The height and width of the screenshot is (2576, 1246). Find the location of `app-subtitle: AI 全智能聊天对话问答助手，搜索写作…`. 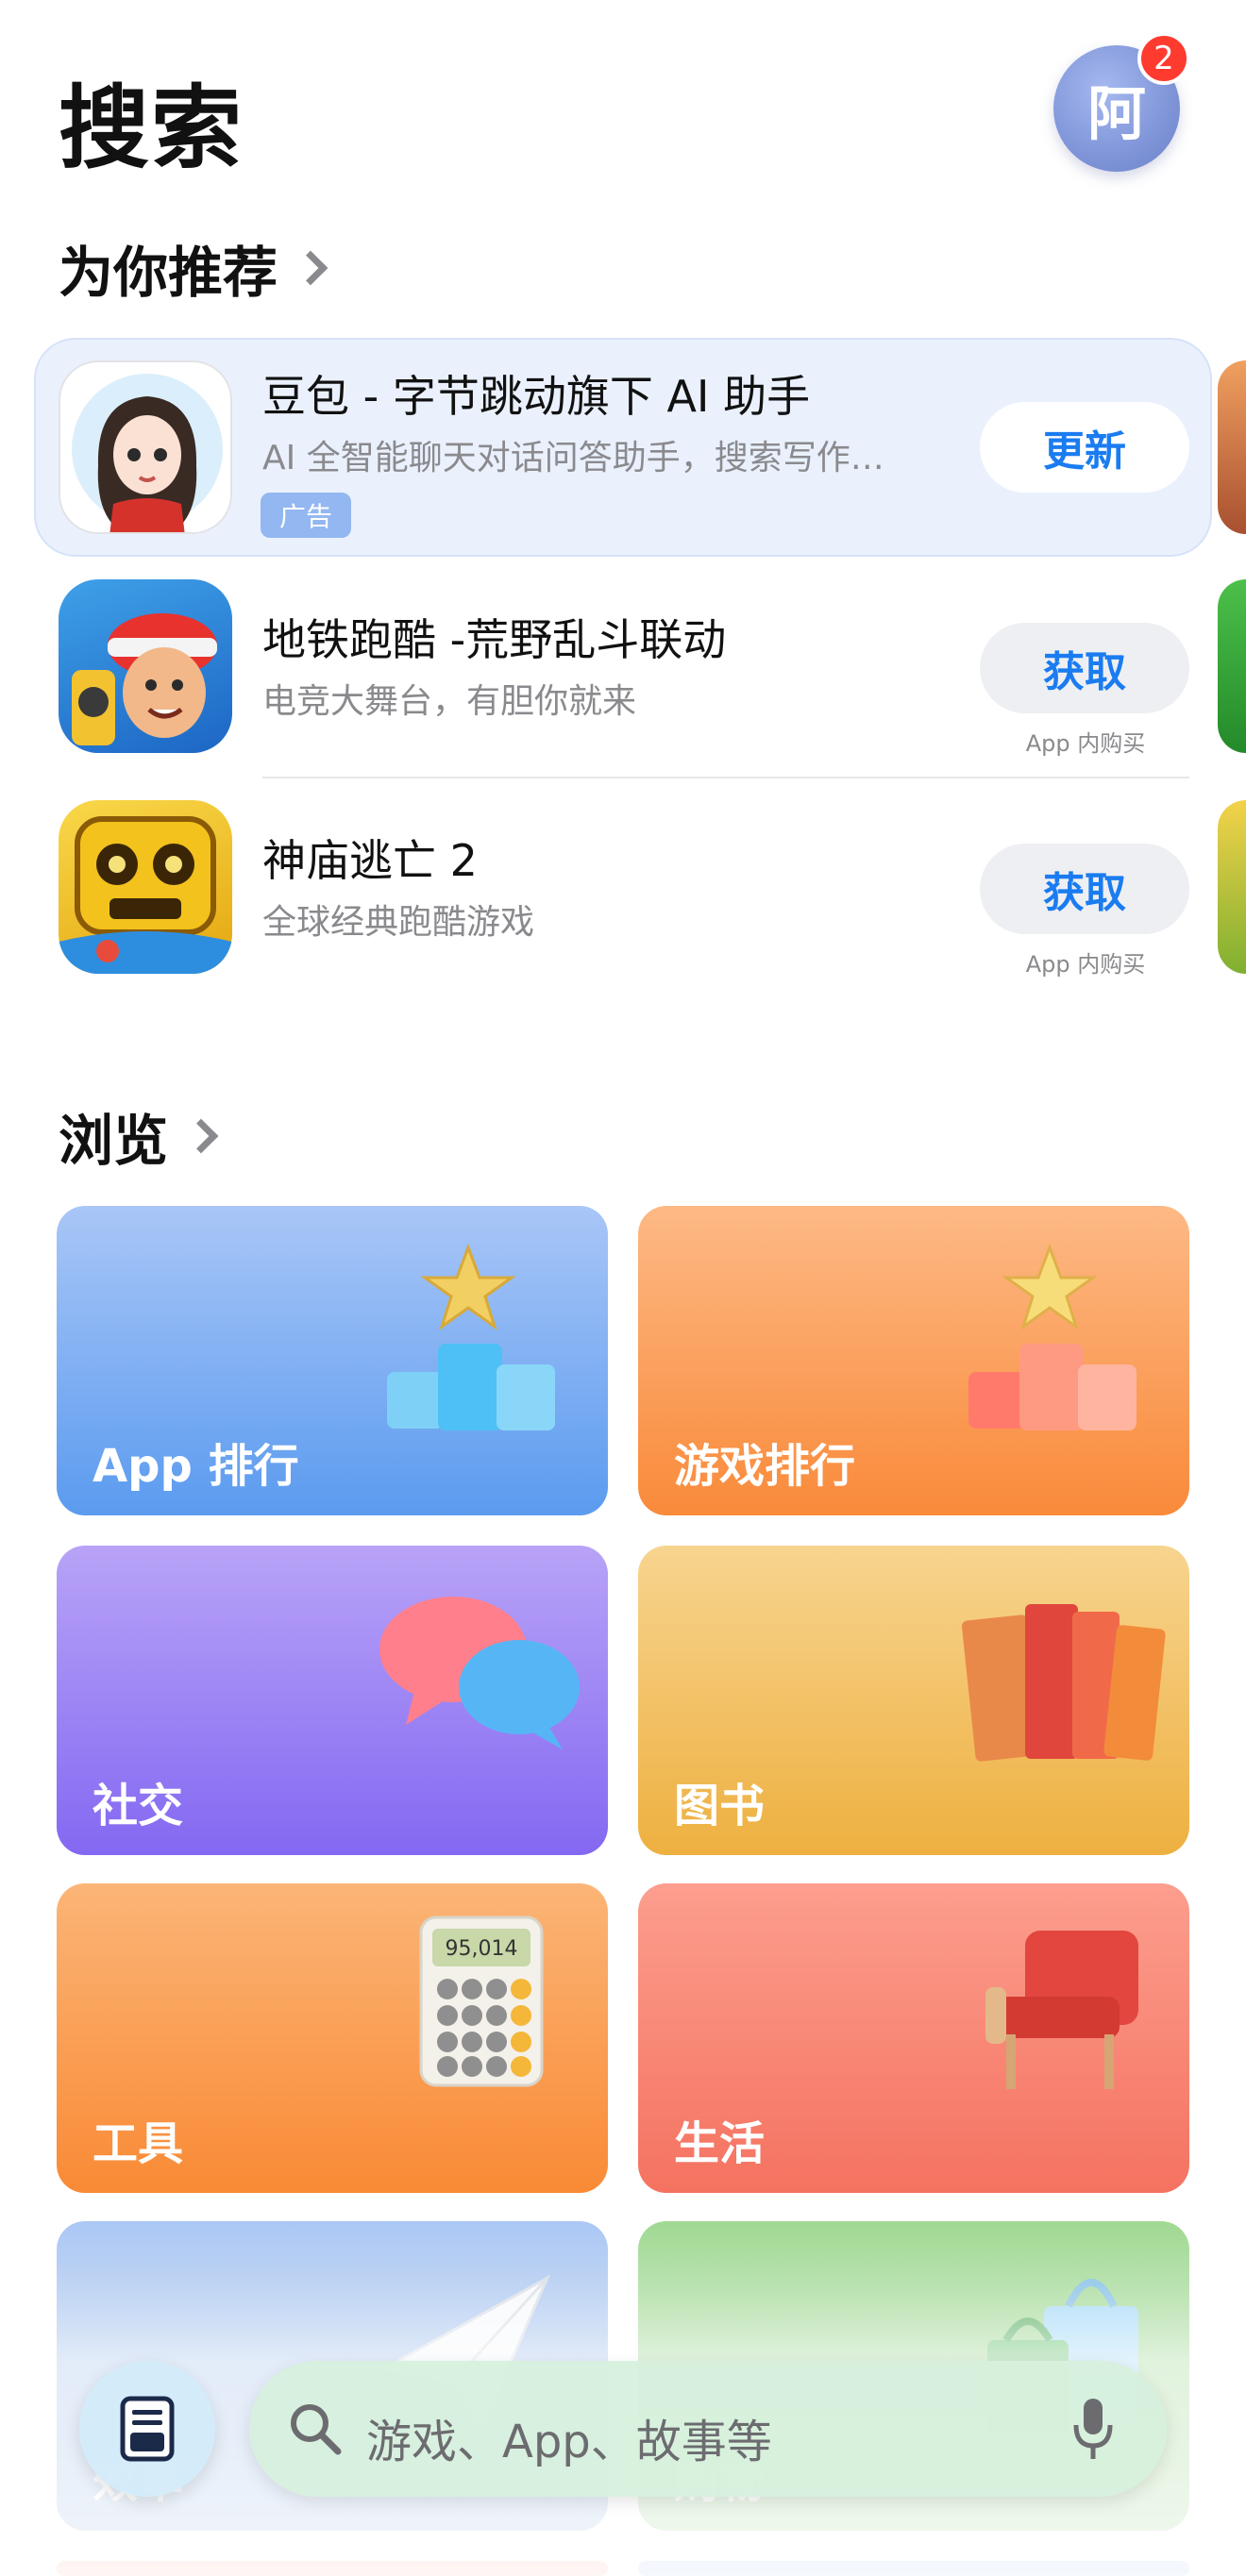

app-subtitle: AI 全智能聊天对话问答助手，搜索写作… is located at coordinates (573, 458).